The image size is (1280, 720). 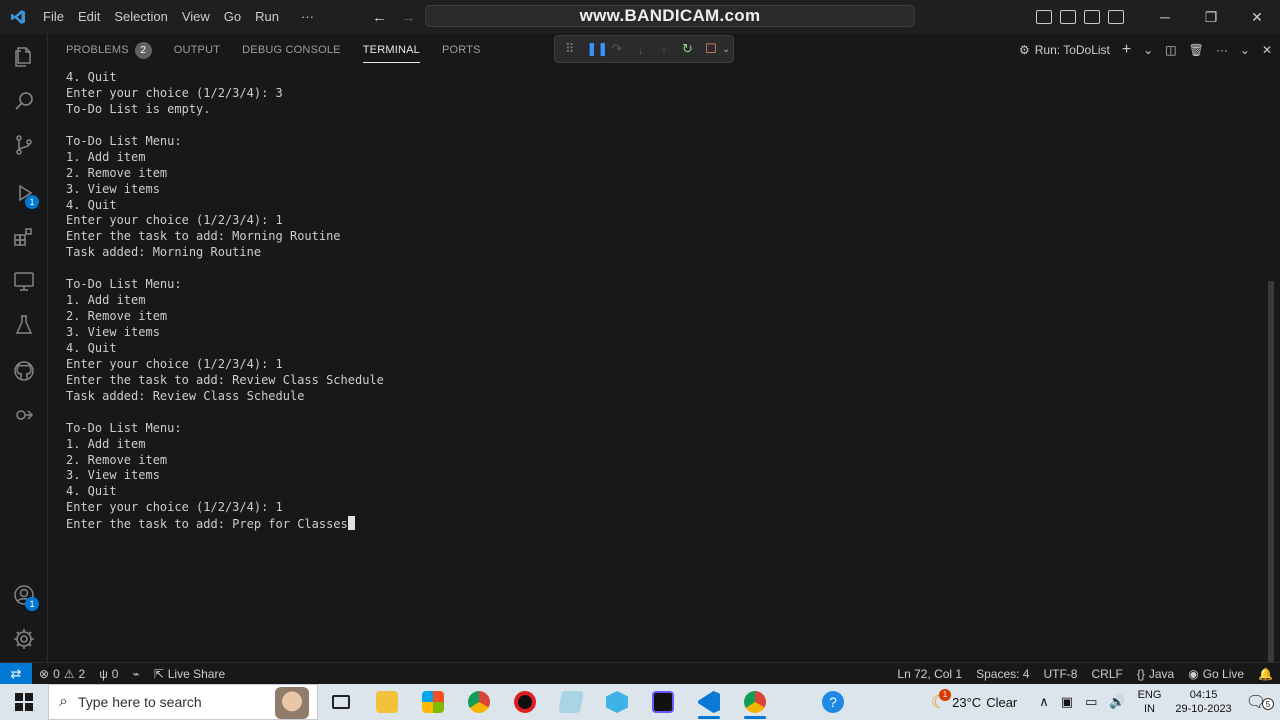 I want to click on pause-icon: ❚❚, so click(x=597, y=49).